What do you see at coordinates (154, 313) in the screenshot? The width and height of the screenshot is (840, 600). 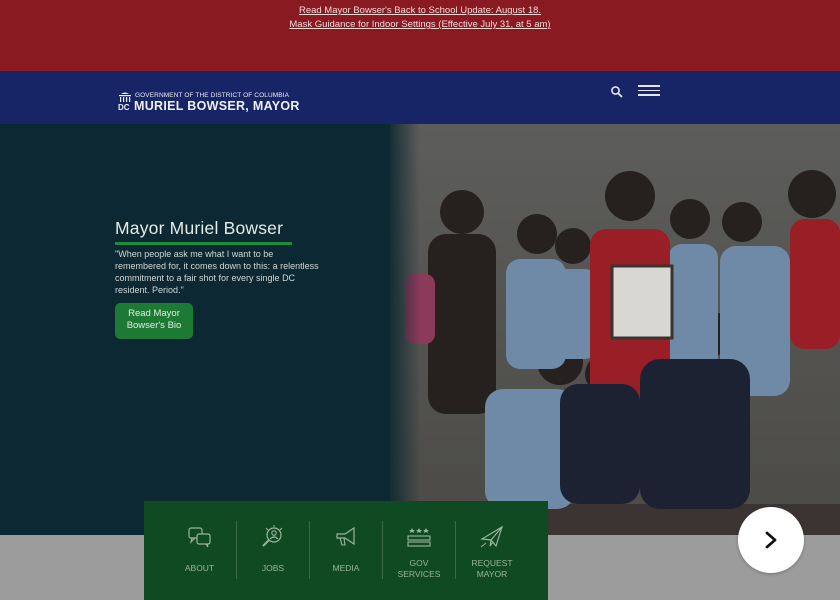 I see `read-bio-button-line1: Read Mayor` at bounding box center [154, 313].